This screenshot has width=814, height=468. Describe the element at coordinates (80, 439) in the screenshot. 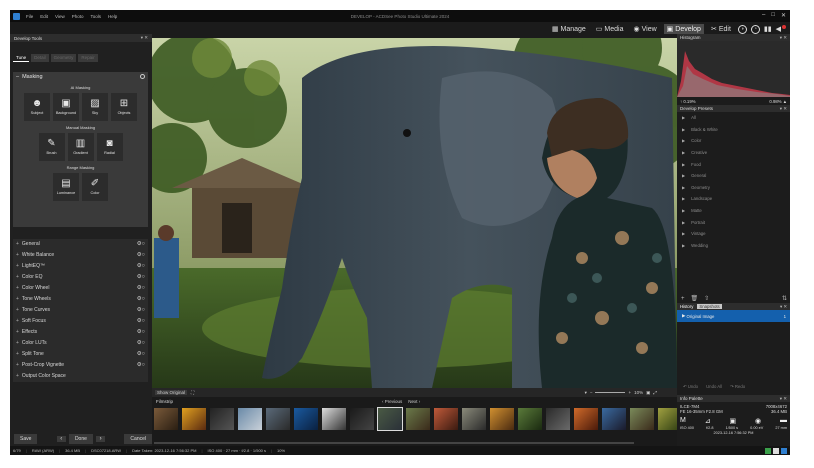

I see `done-button: Done` at that location.